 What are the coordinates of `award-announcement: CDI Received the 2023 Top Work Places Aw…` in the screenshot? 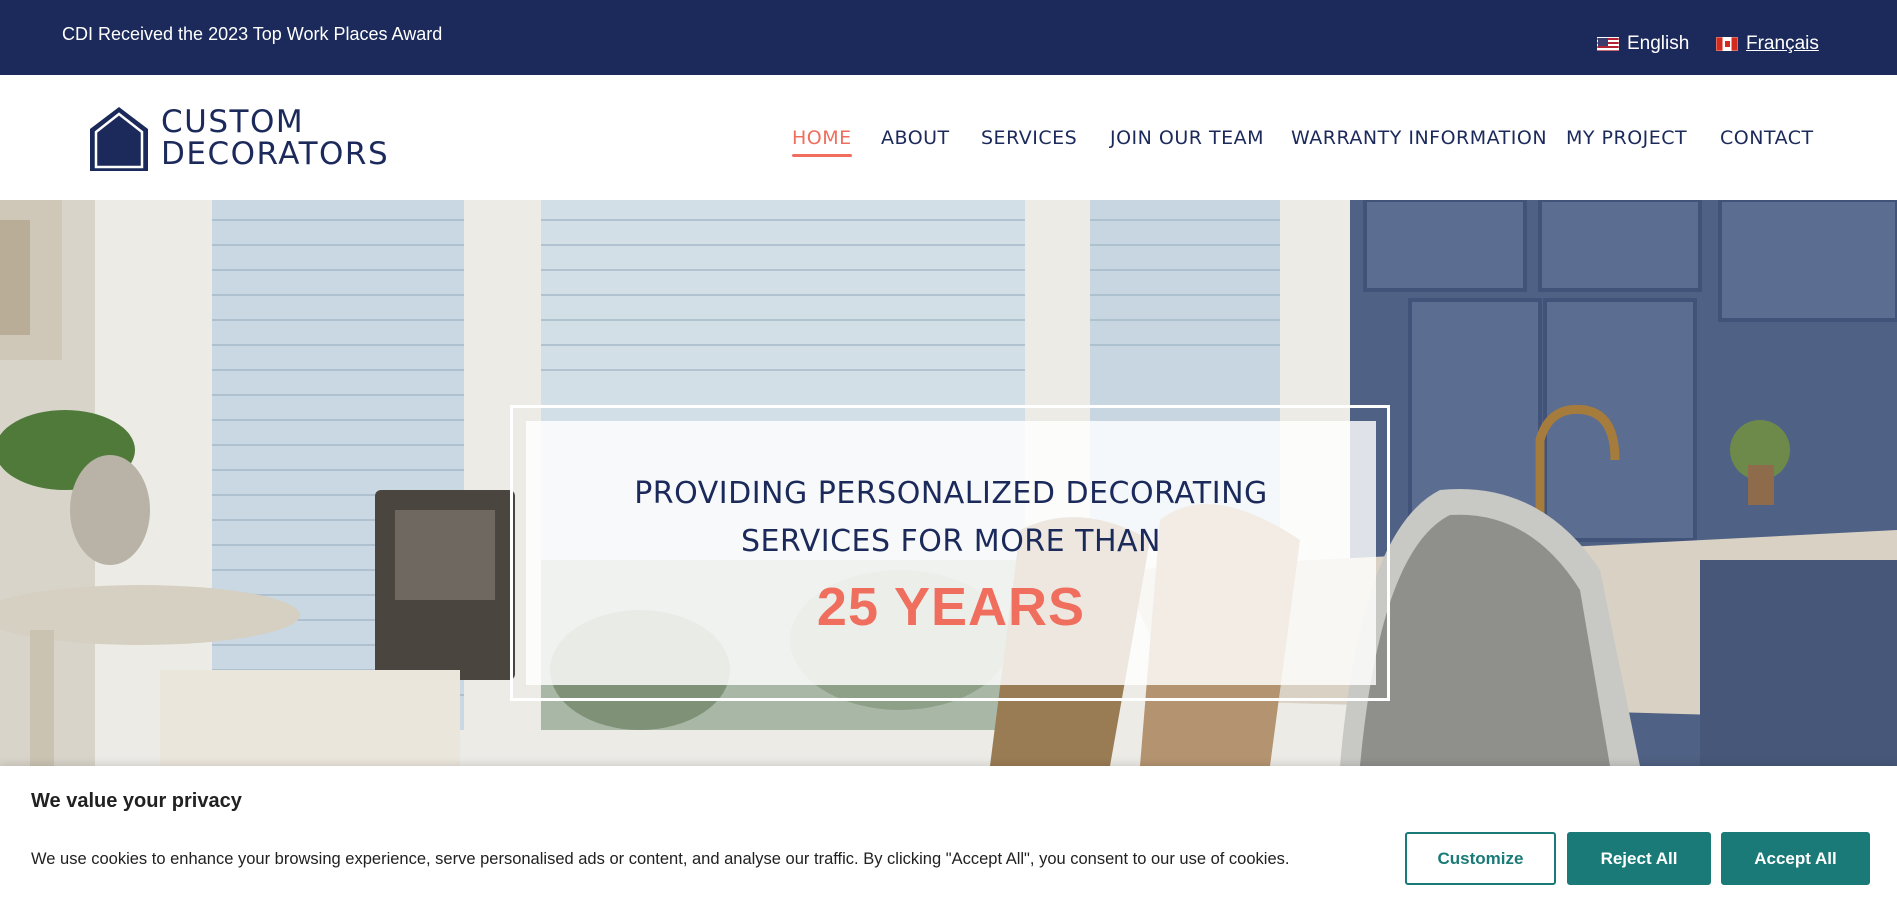 It's located at (252, 34).